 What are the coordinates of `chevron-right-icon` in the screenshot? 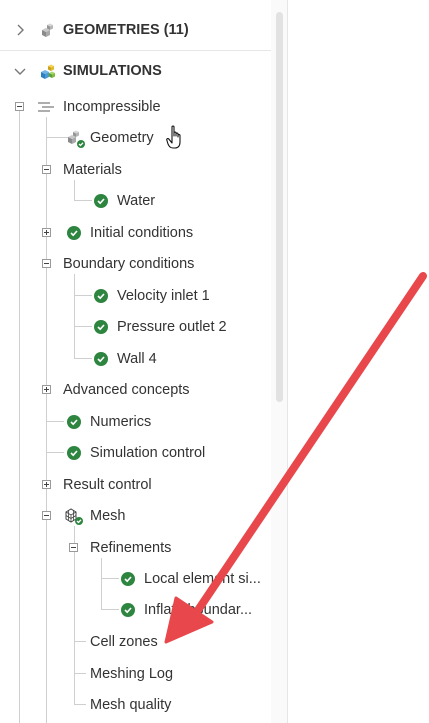 It's located at (20, 30).